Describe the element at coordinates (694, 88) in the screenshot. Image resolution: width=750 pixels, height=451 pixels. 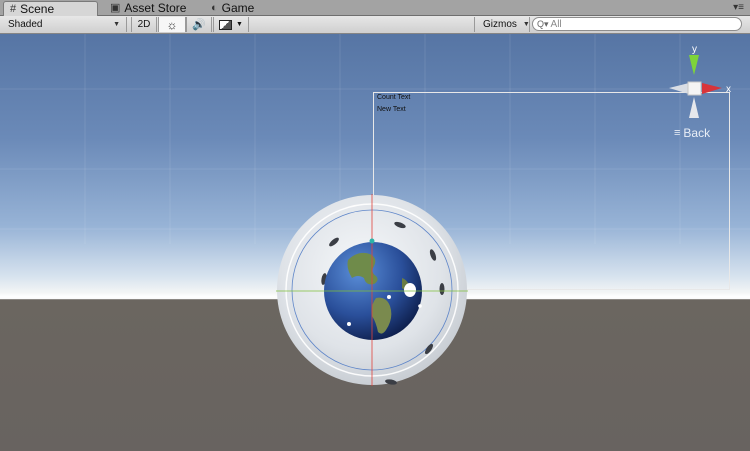
I see `gizmo-center-cube` at that location.